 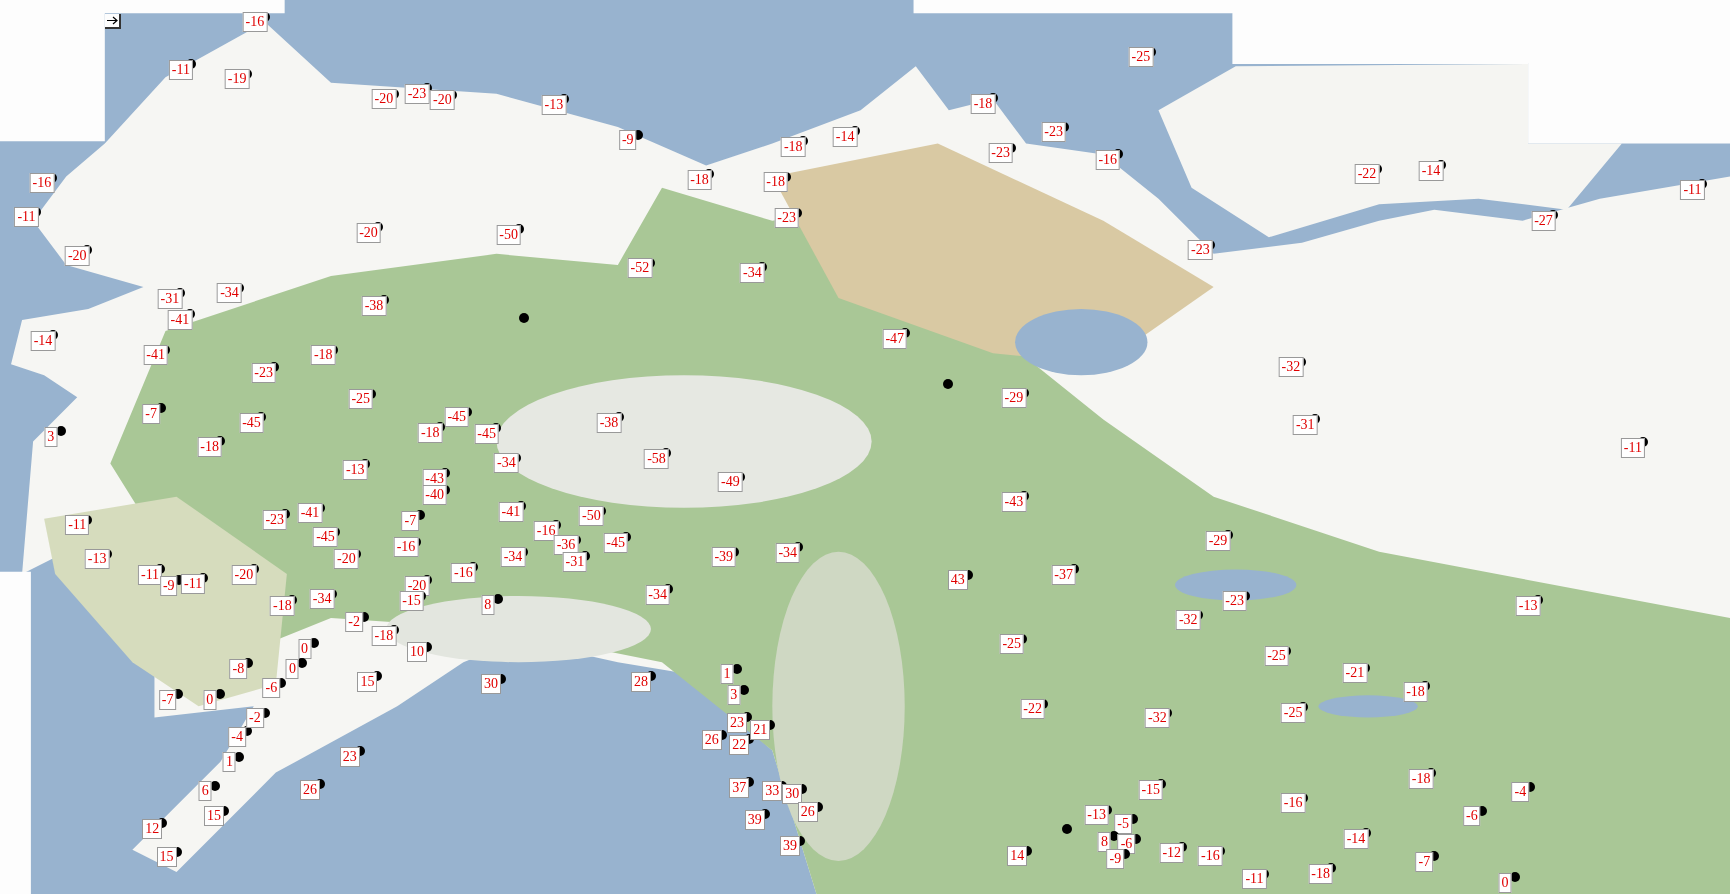 What do you see at coordinates (730, 482) in the screenshot?
I see `temperature-label: -49` at bounding box center [730, 482].